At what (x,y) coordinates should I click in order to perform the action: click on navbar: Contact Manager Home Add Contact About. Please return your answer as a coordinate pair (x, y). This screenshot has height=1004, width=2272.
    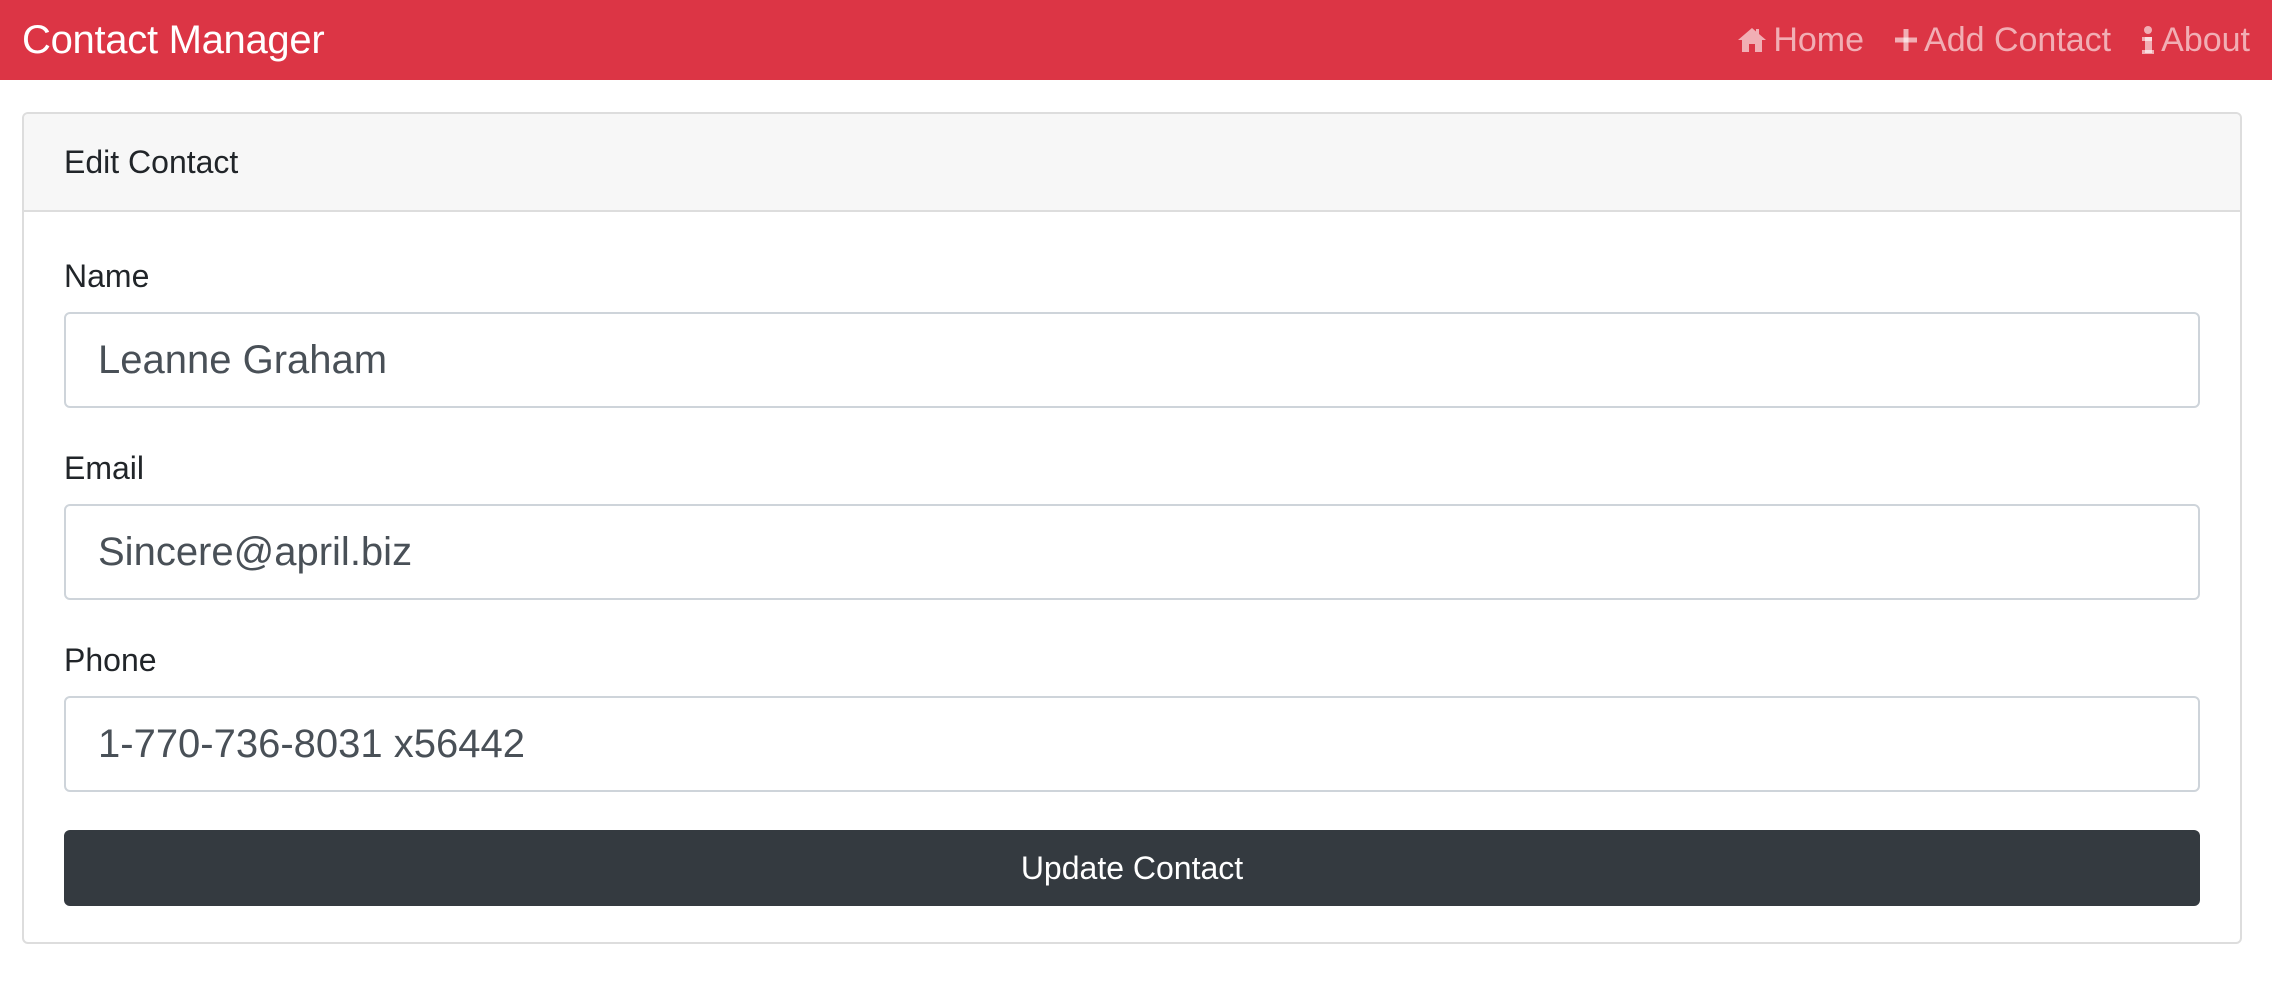
    Looking at the image, I should click on (1136, 40).